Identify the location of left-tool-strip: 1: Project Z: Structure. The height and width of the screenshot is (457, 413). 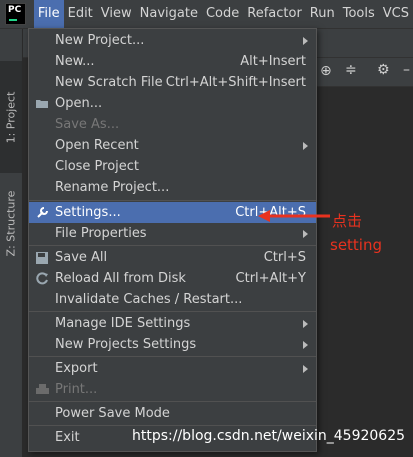
(11, 243).